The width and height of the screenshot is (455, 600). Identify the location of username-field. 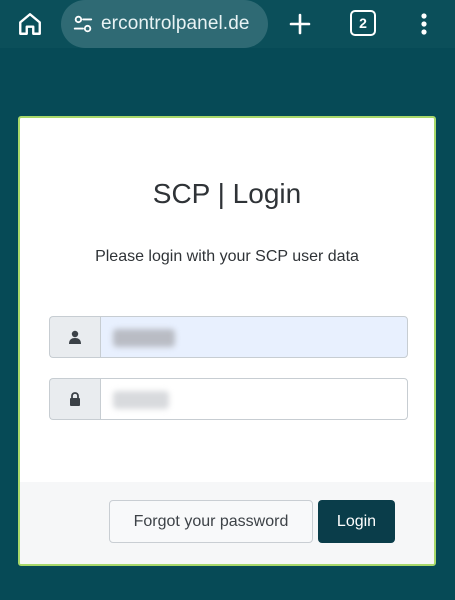
(254, 337).